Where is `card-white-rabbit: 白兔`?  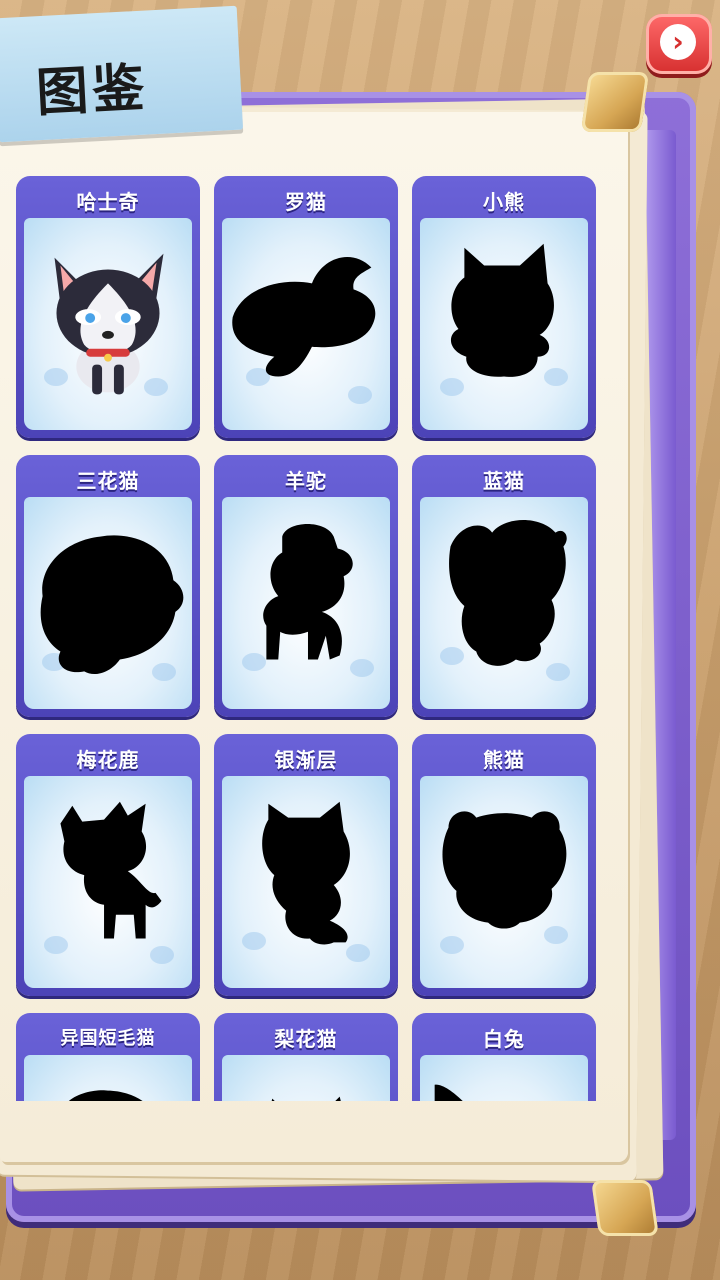 card-white-rabbit: 白兔 is located at coordinates (504, 1057).